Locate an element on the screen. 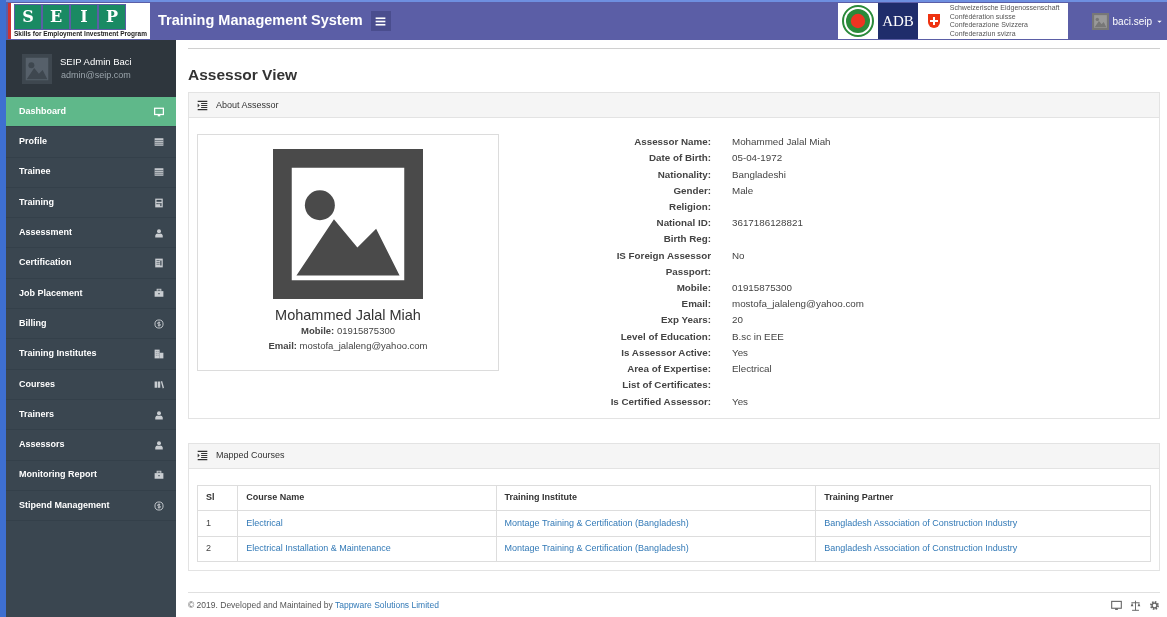 The image size is (1167, 617). image-placeholder-icon is located at coordinates (348, 224).